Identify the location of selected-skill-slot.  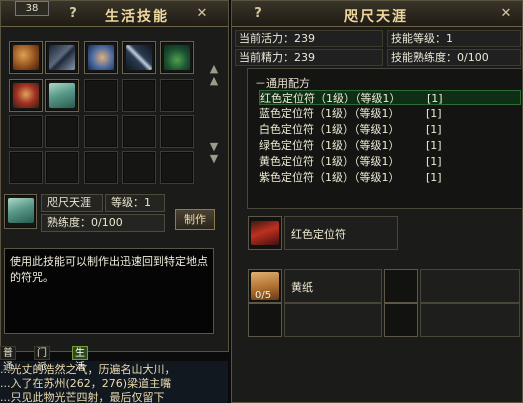
(20, 211).